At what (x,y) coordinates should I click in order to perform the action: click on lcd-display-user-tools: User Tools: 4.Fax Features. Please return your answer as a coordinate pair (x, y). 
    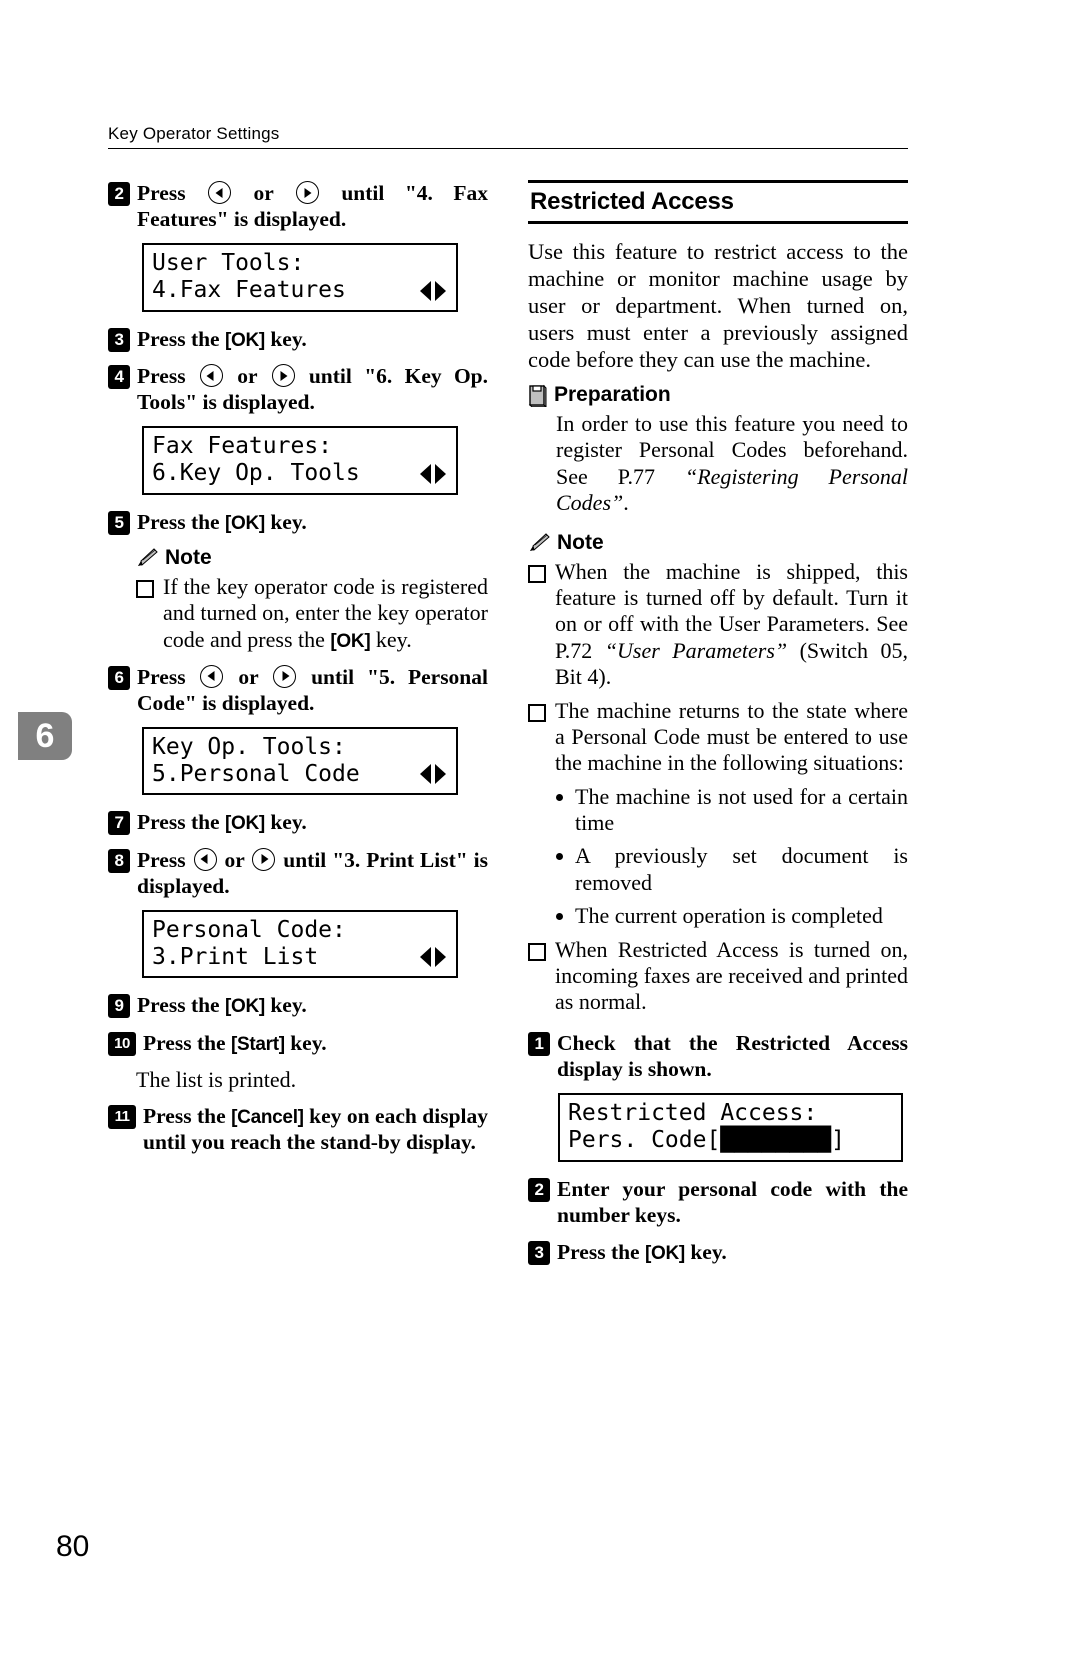
    Looking at the image, I should click on (300, 277).